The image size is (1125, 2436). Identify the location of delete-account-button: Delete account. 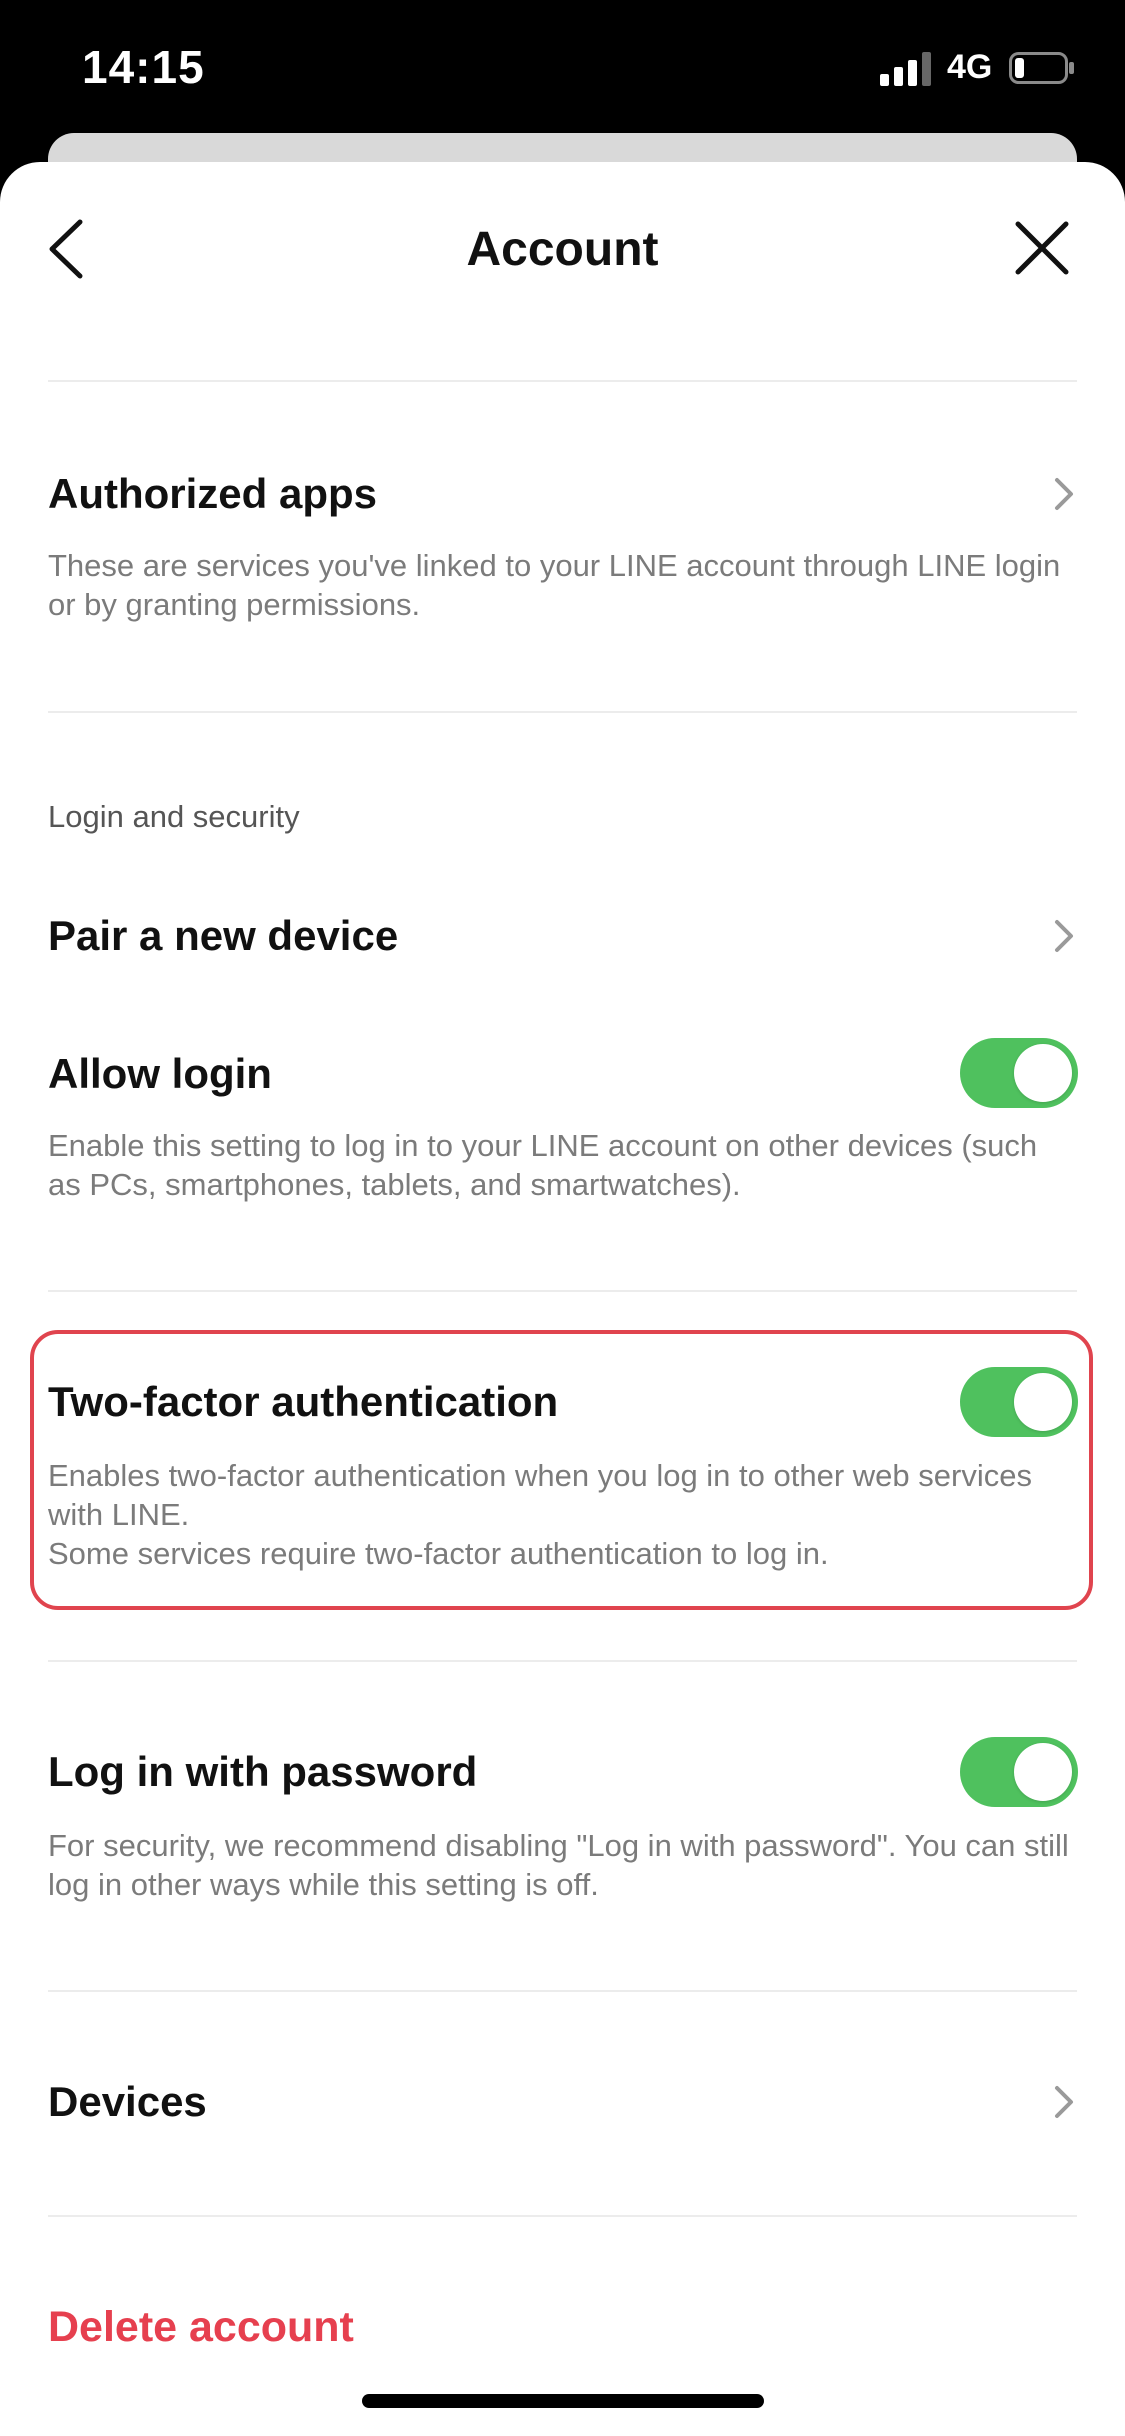
(201, 2327).